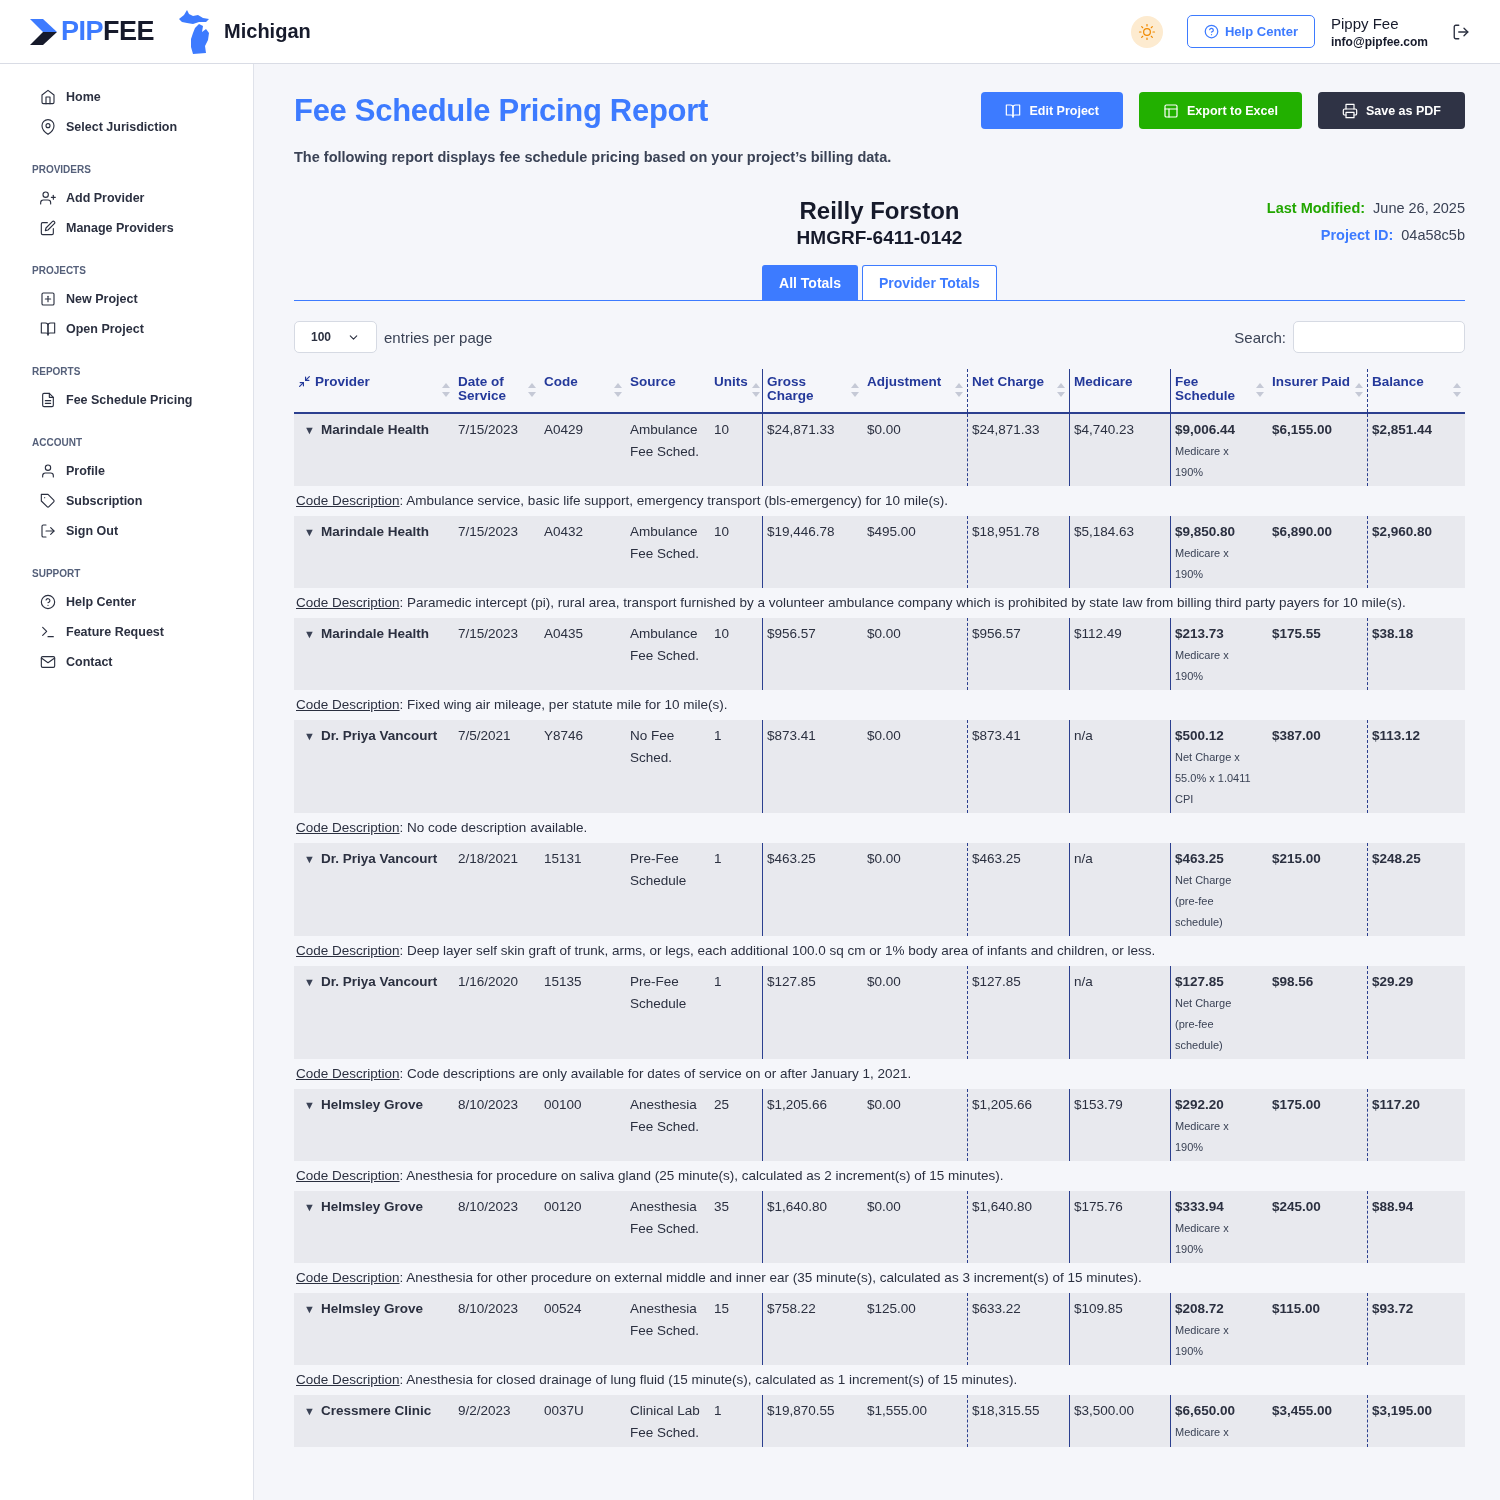 The height and width of the screenshot is (1500, 1500). Describe the element at coordinates (807, 389) in the screenshot. I see `column-header: Gross Charge` at that location.